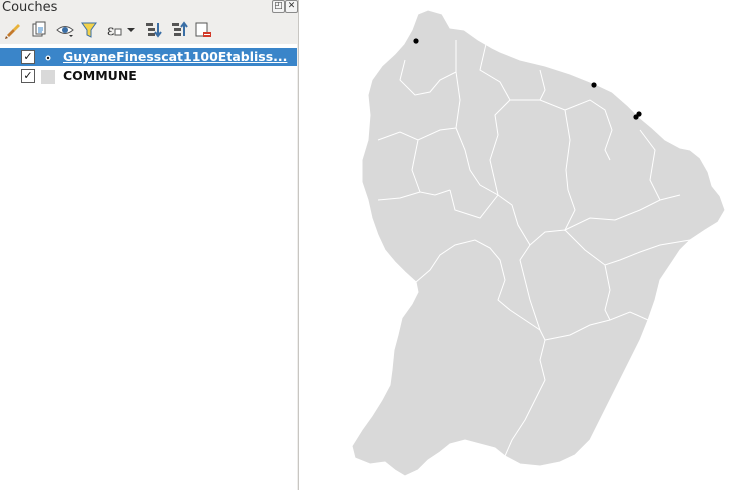 The image size is (740, 490). I want to click on layer-label-commune: COMMUNE, so click(100, 75).